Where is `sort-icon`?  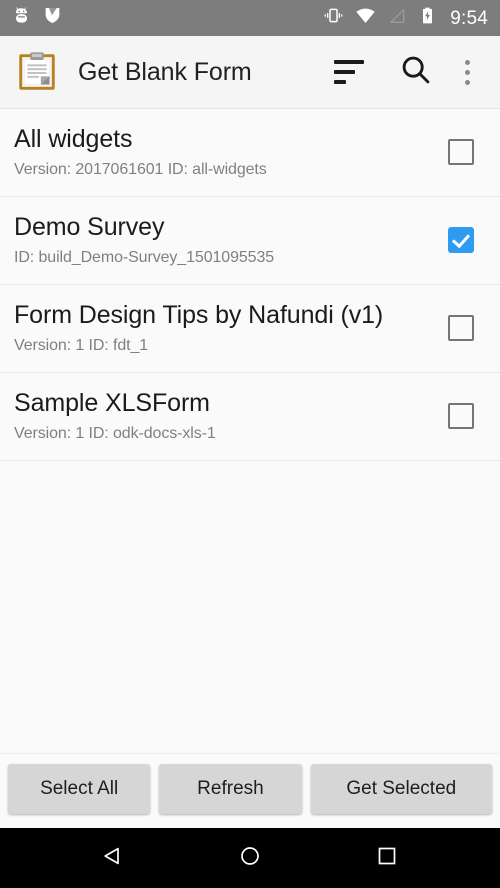
sort-icon is located at coordinates (349, 72).